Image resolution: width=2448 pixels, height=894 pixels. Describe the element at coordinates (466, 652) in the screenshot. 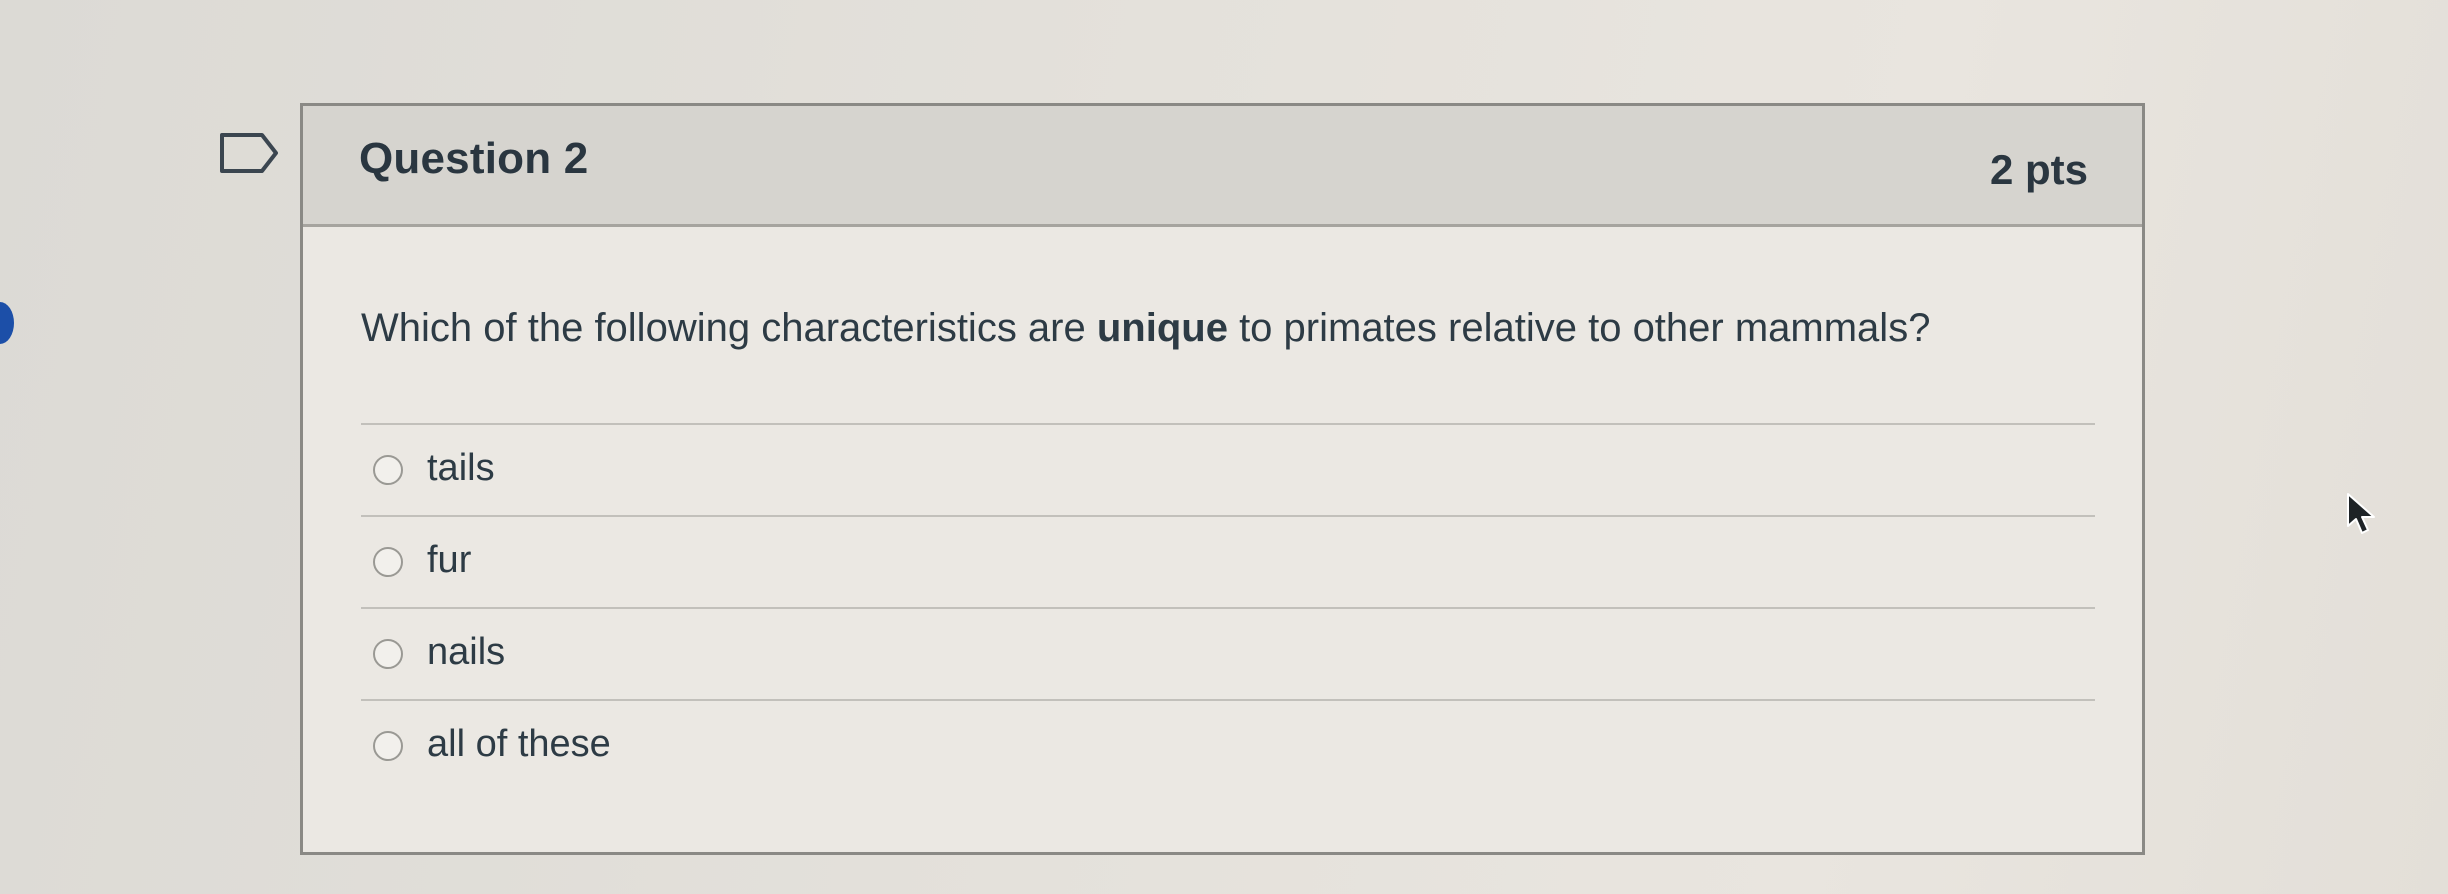

I see `answer-label: nails` at that location.